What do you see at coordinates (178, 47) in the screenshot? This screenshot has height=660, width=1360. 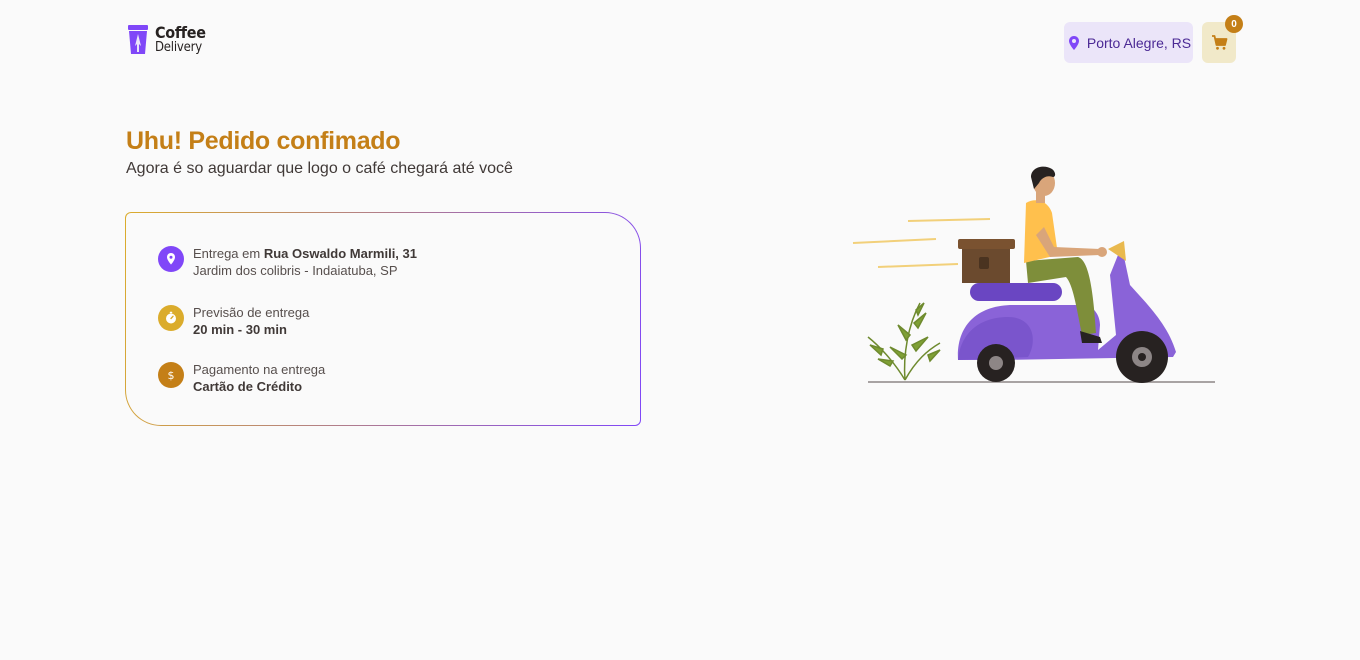 I see `logo-line-2: Delivery` at bounding box center [178, 47].